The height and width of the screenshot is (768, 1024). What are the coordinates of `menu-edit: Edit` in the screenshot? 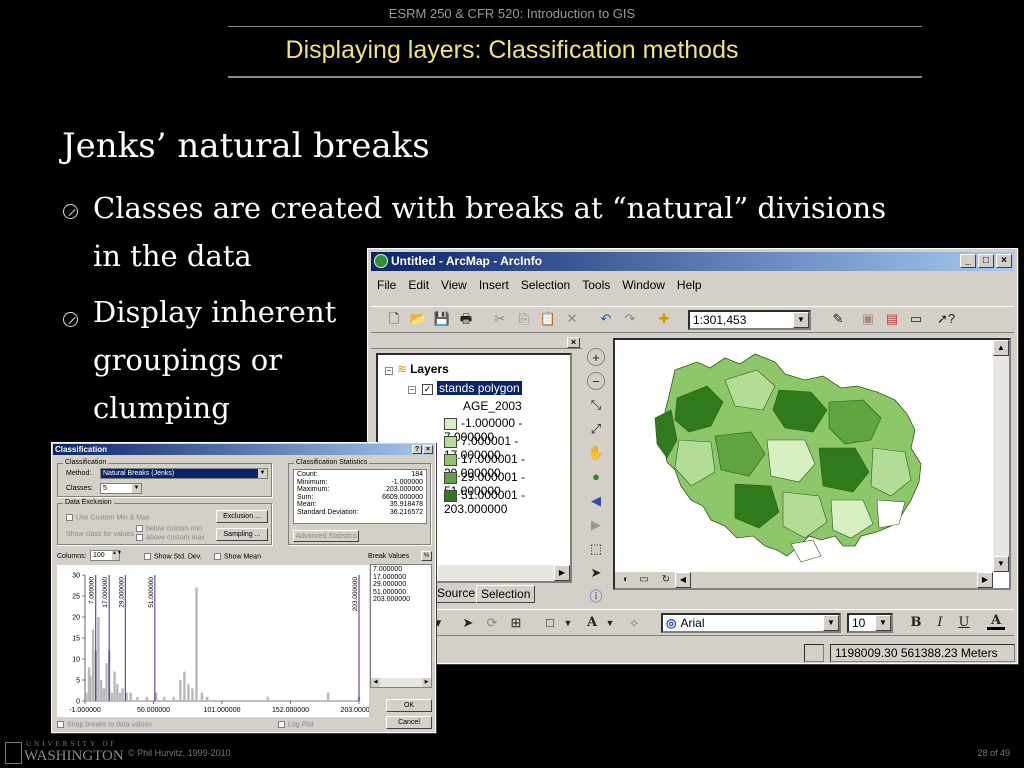 It's located at (418, 285).